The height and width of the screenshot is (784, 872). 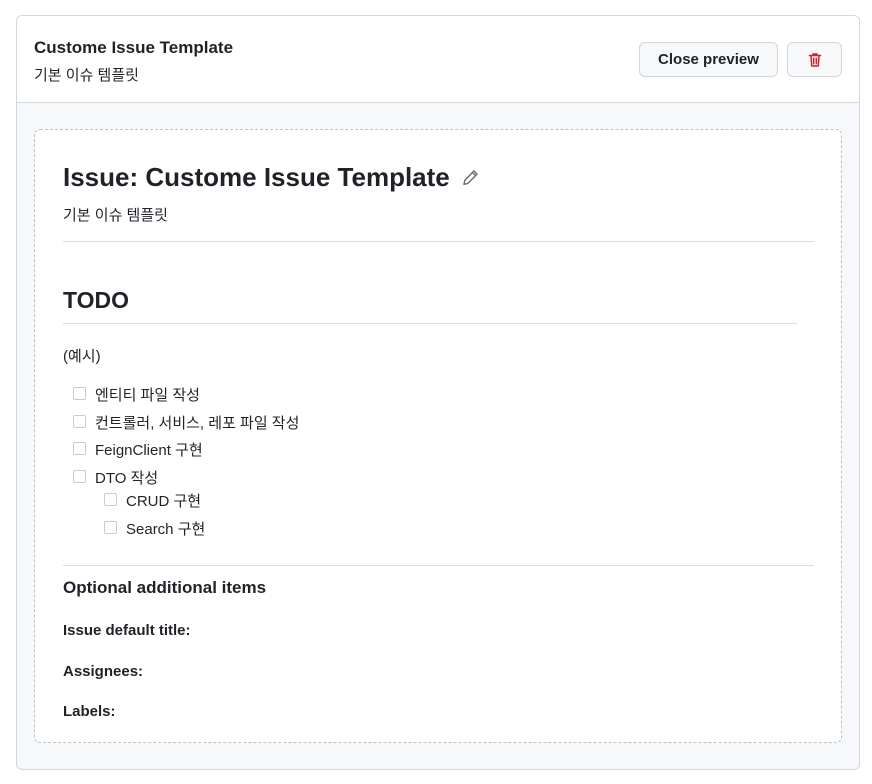 What do you see at coordinates (430, 323) in the screenshot?
I see `heading-underline` at bounding box center [430, 323].